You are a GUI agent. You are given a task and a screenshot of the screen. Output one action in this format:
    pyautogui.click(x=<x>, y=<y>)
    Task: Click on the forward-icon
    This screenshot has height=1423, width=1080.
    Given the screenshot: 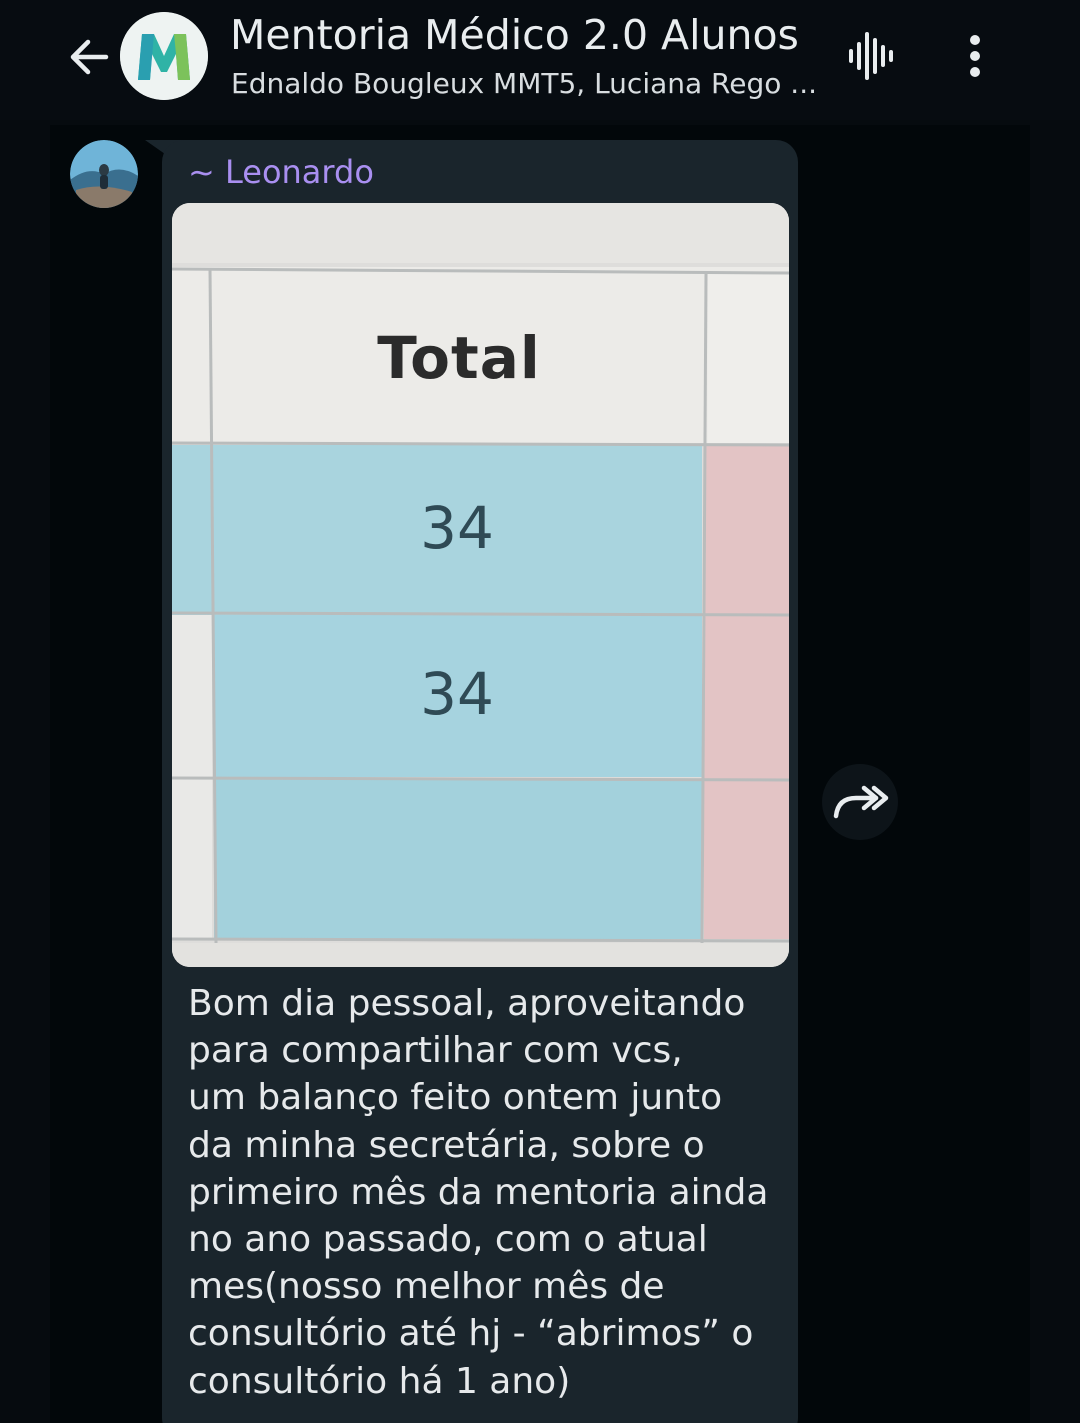 What is the action you would take?
    pyautogui.click(x=861, y=802)
    